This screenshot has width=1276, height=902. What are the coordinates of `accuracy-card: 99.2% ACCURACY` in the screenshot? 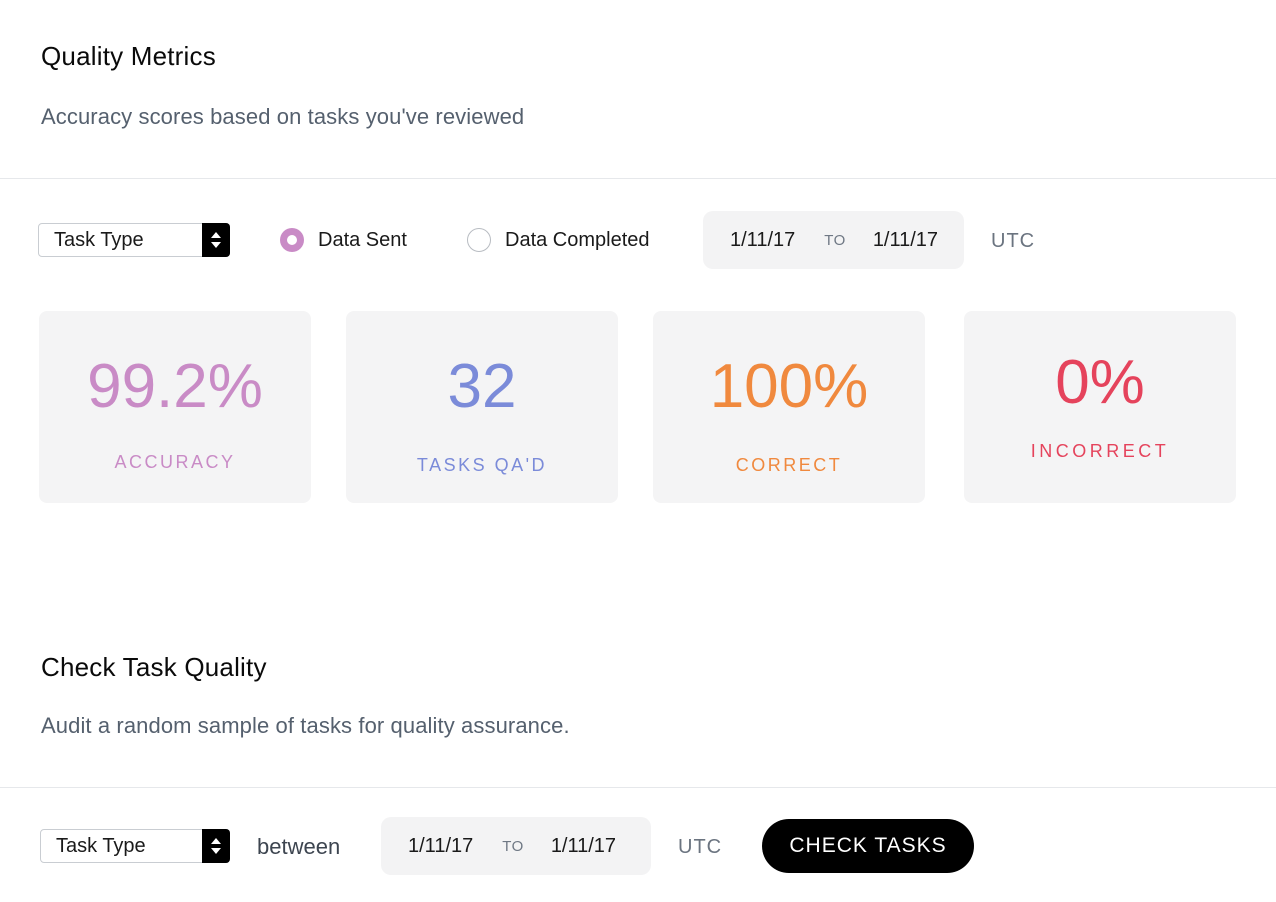 It's located at (175, 407).